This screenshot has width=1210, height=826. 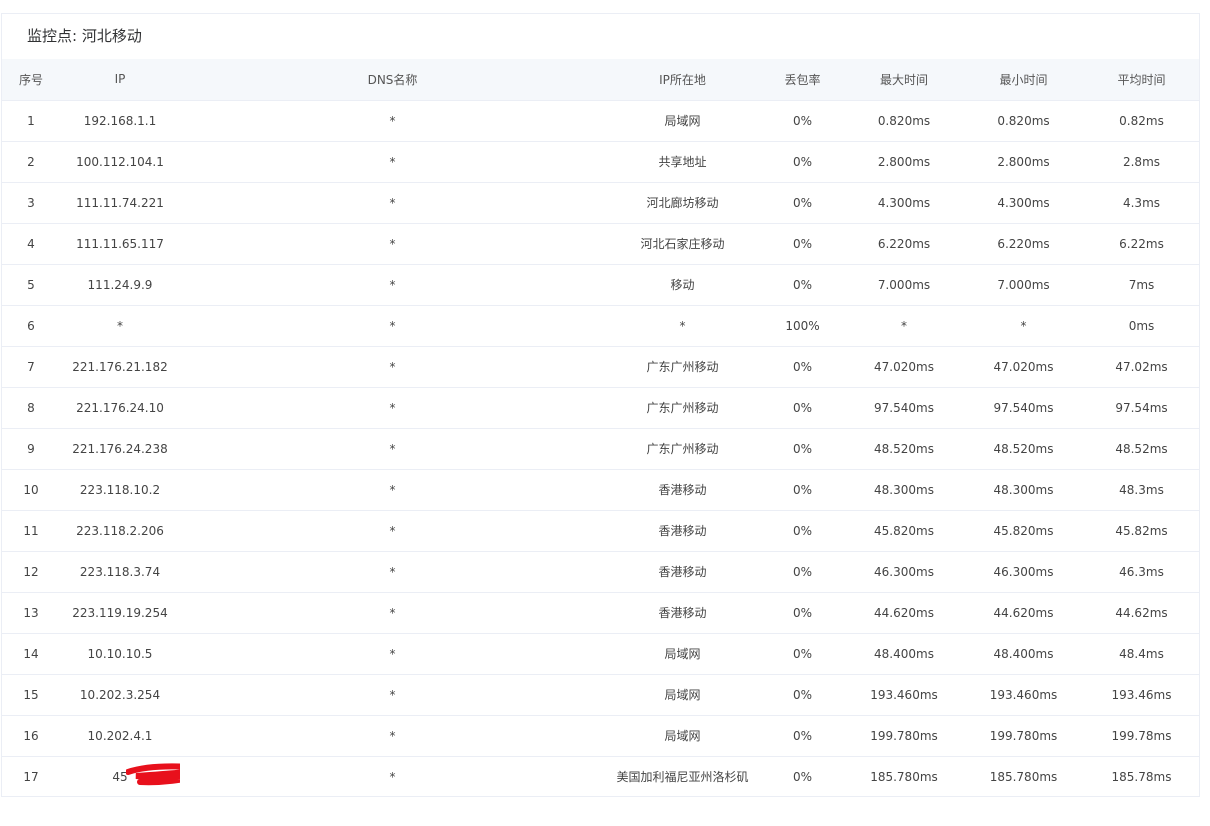 What do you see at coordinates (600, 284) in the screenshot?
I see `table-row: 5 111.24.9.9 * 移动 0% 7.000ms 7.000ms 7ms` at bounding box center [600, 284].